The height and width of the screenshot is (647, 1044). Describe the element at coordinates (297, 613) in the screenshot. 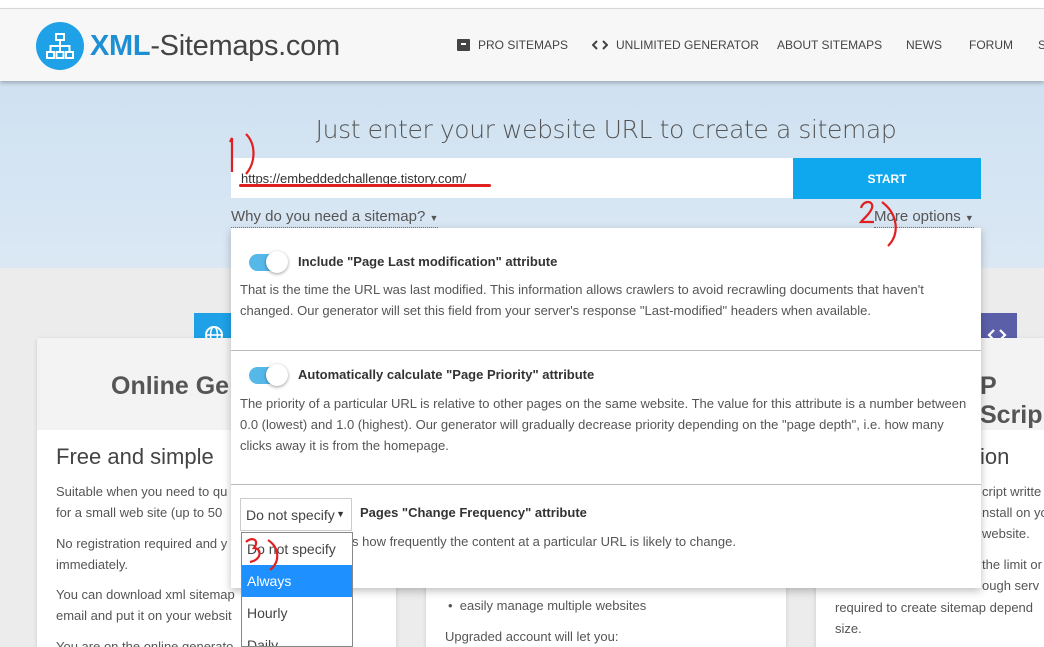

I see `dropdown-option: Hourly` at that location.